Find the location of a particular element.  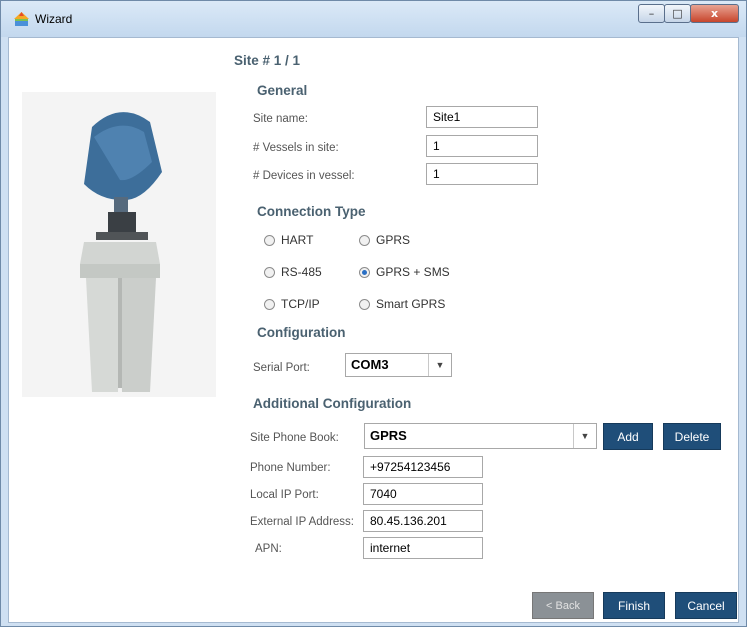

radio-label: GPRS + SMS is located at coordinates (413, 272).